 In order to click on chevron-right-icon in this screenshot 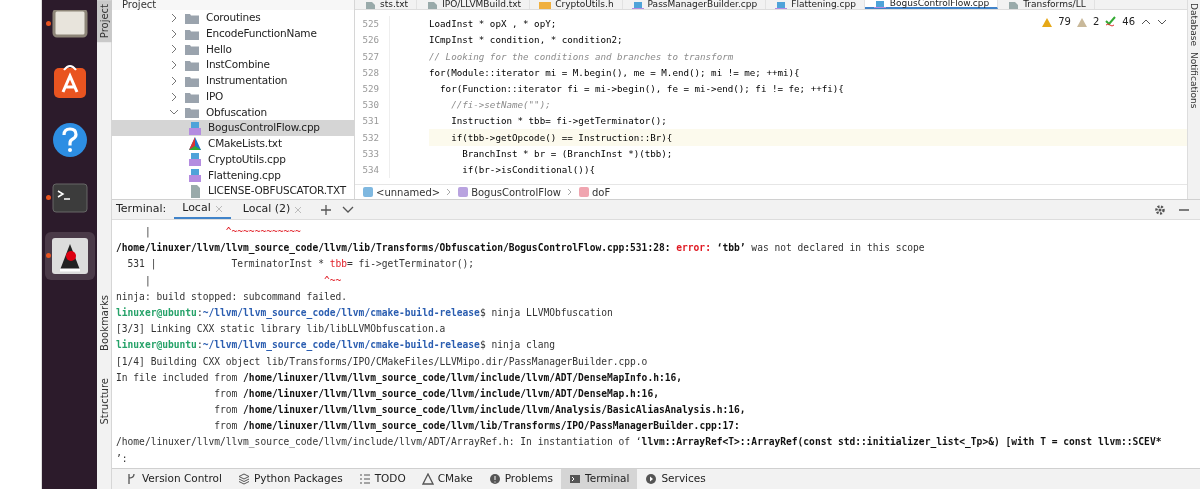, I will do `click(570, 192)`.